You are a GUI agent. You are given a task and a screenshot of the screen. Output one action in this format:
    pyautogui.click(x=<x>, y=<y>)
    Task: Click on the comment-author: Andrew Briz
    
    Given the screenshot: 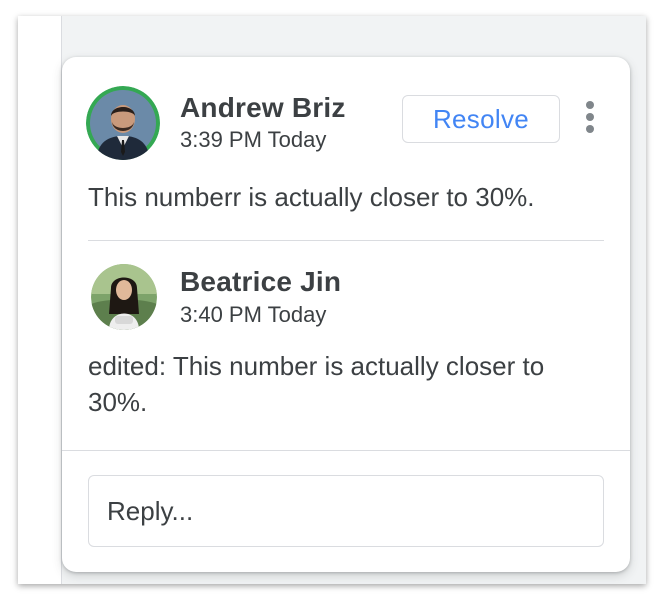 What is the action you would take?
    pyautogui.click(x=263, y=107)
    